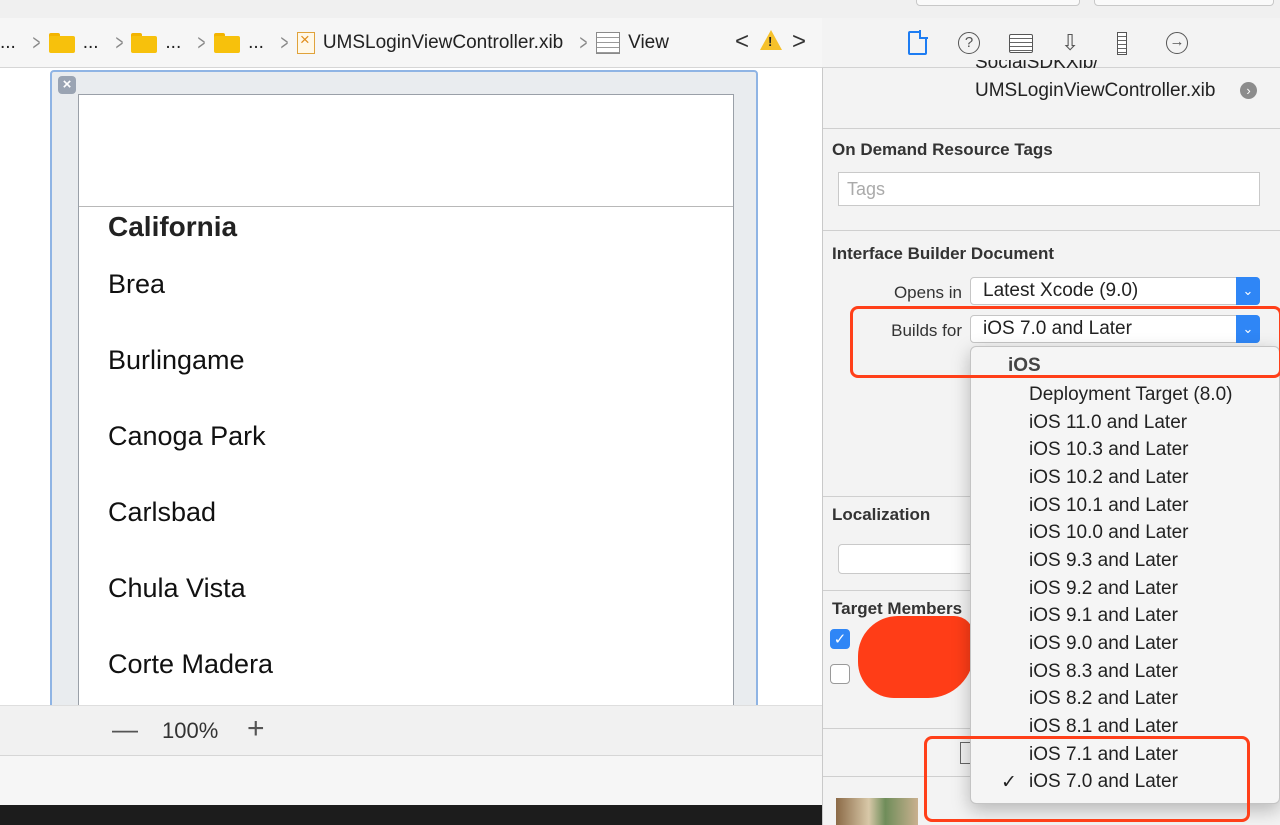  Describe the element at coordinates (927, 292) in the screenshot. I see `opens-in-label: Opens in` at that location.